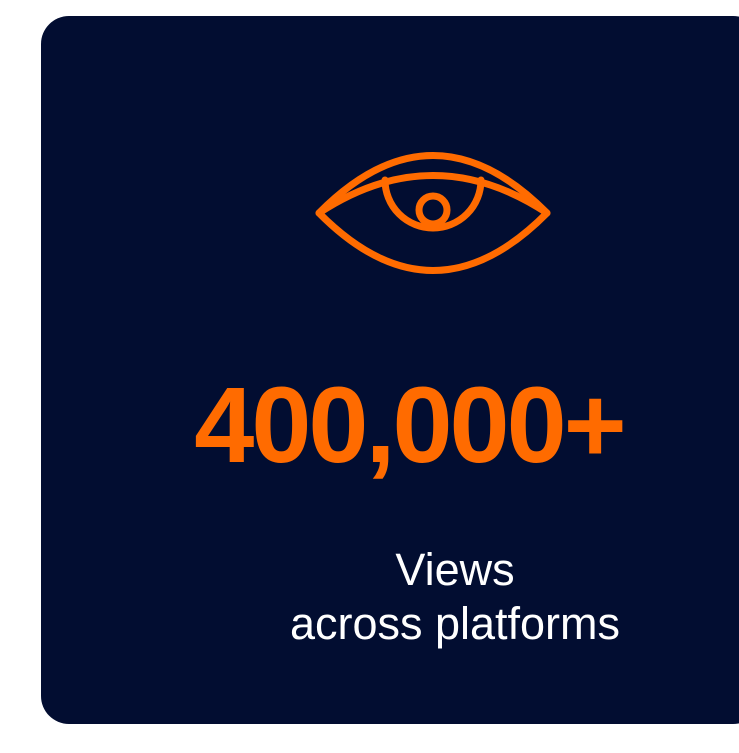 The height and width of the screenshot is (753, 739). What do you see at coordinates (455, 623) in the screenshot?
I see `stat-label-line2: across platforms` at bounding box center [455, 623].